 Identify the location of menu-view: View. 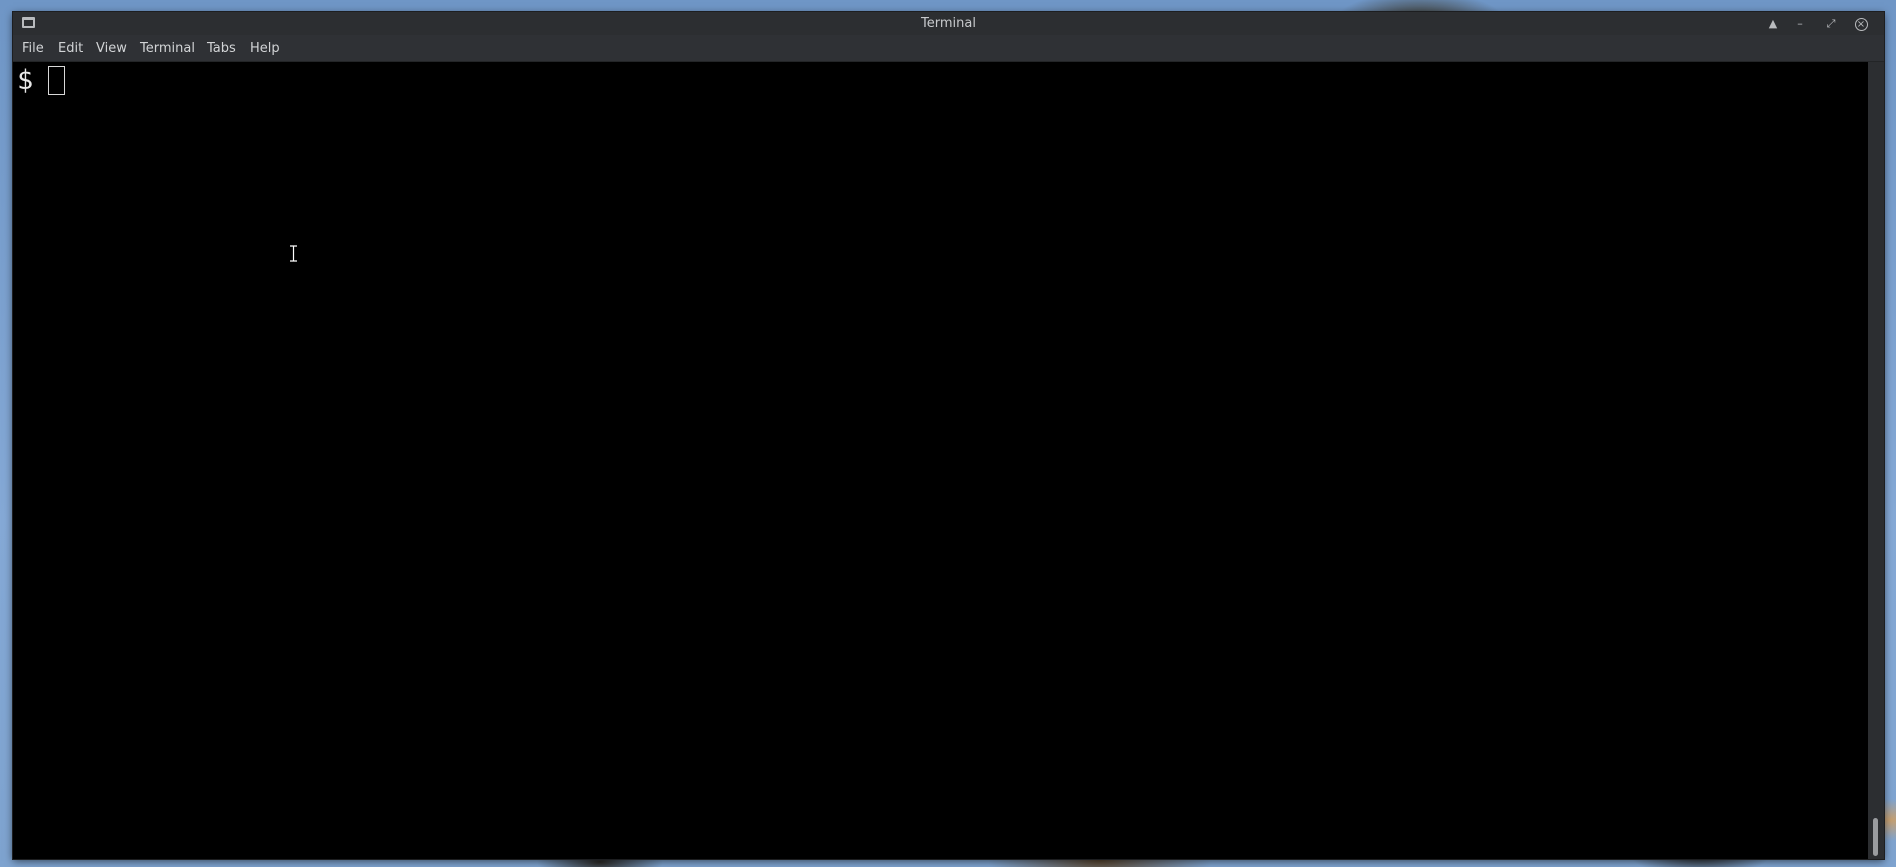
(111, 48).